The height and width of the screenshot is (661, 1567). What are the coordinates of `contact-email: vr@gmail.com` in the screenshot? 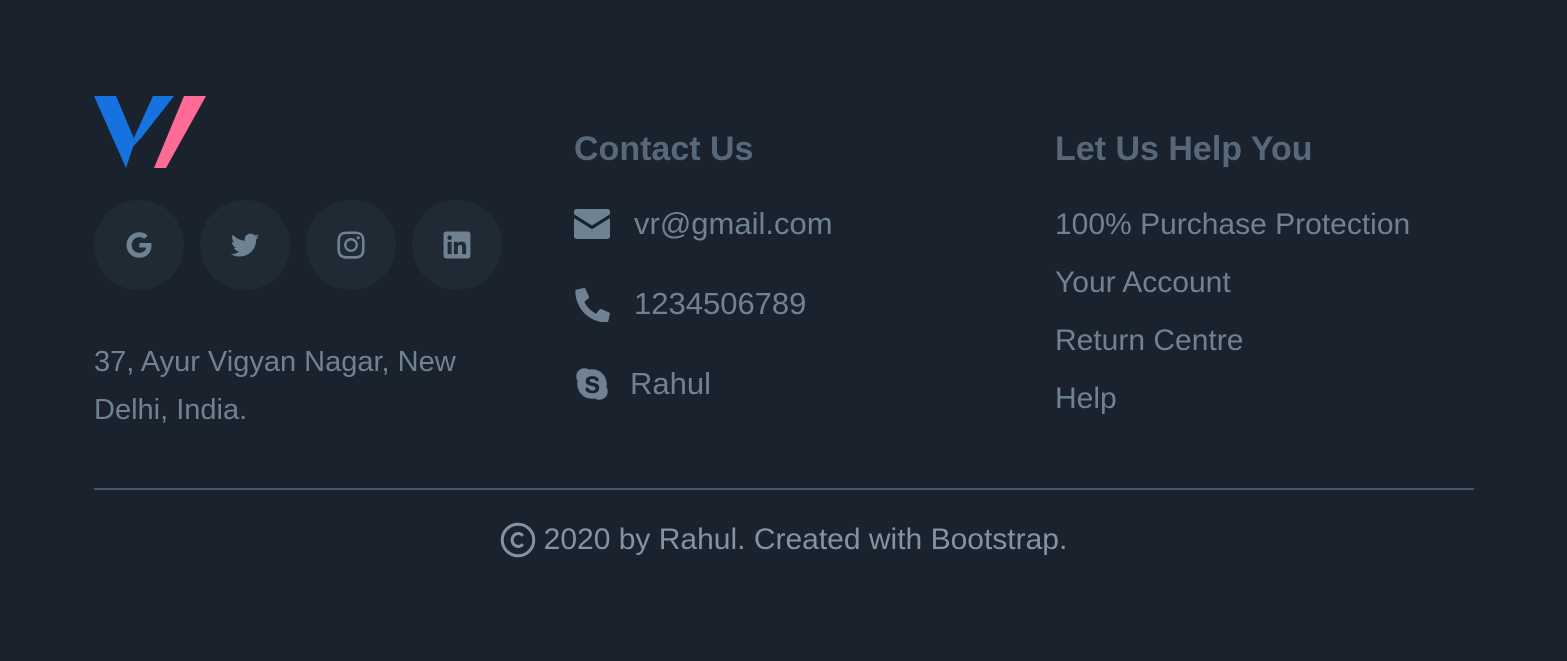 It's located at (703, 224).